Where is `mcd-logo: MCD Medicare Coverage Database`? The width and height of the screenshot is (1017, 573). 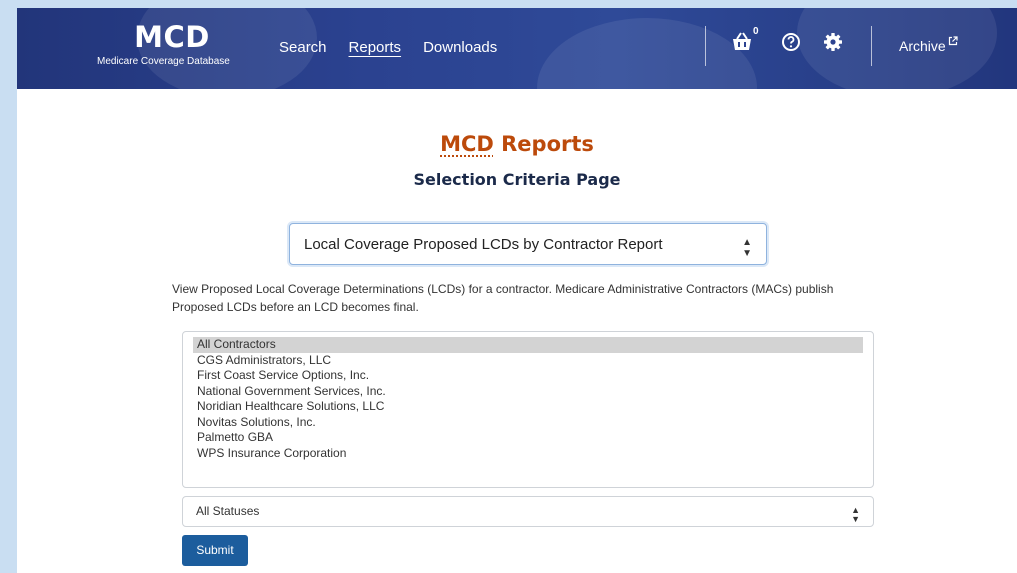 mcd-logo: MCD Medicare Coverage Database is located at coordinates (172, 45).